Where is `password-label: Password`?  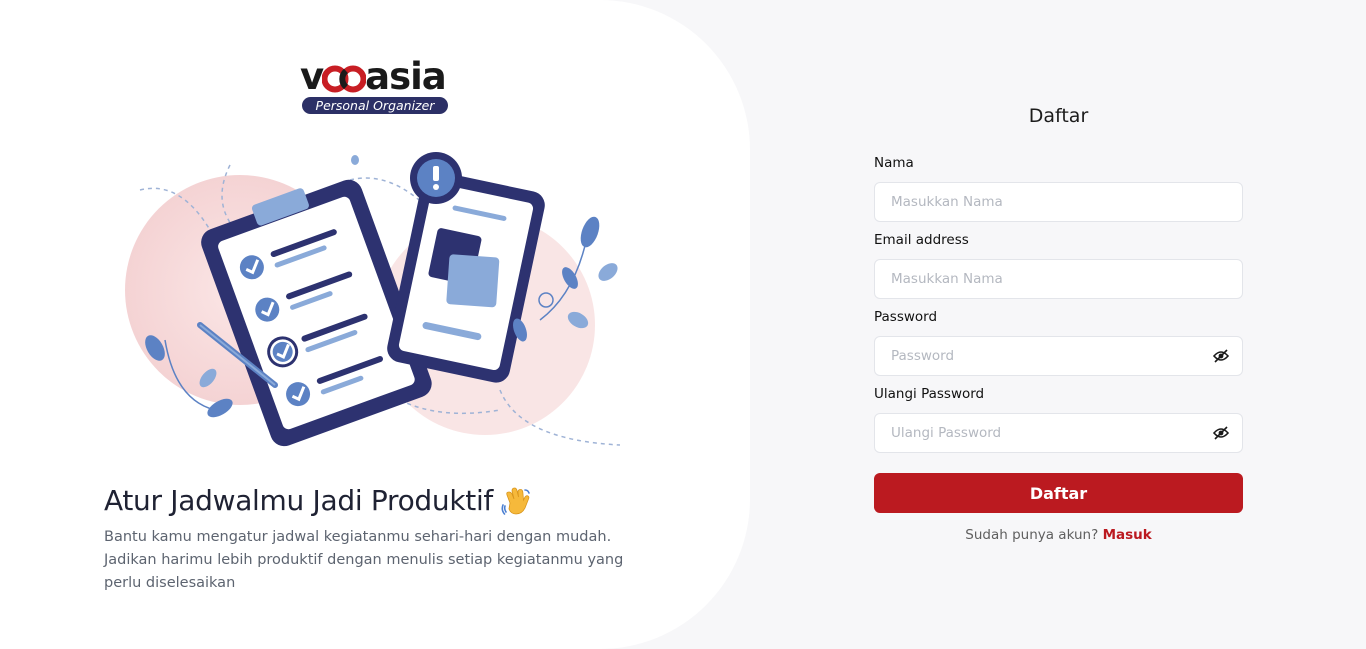
password-label: Password is located at coordinates (906, 317).